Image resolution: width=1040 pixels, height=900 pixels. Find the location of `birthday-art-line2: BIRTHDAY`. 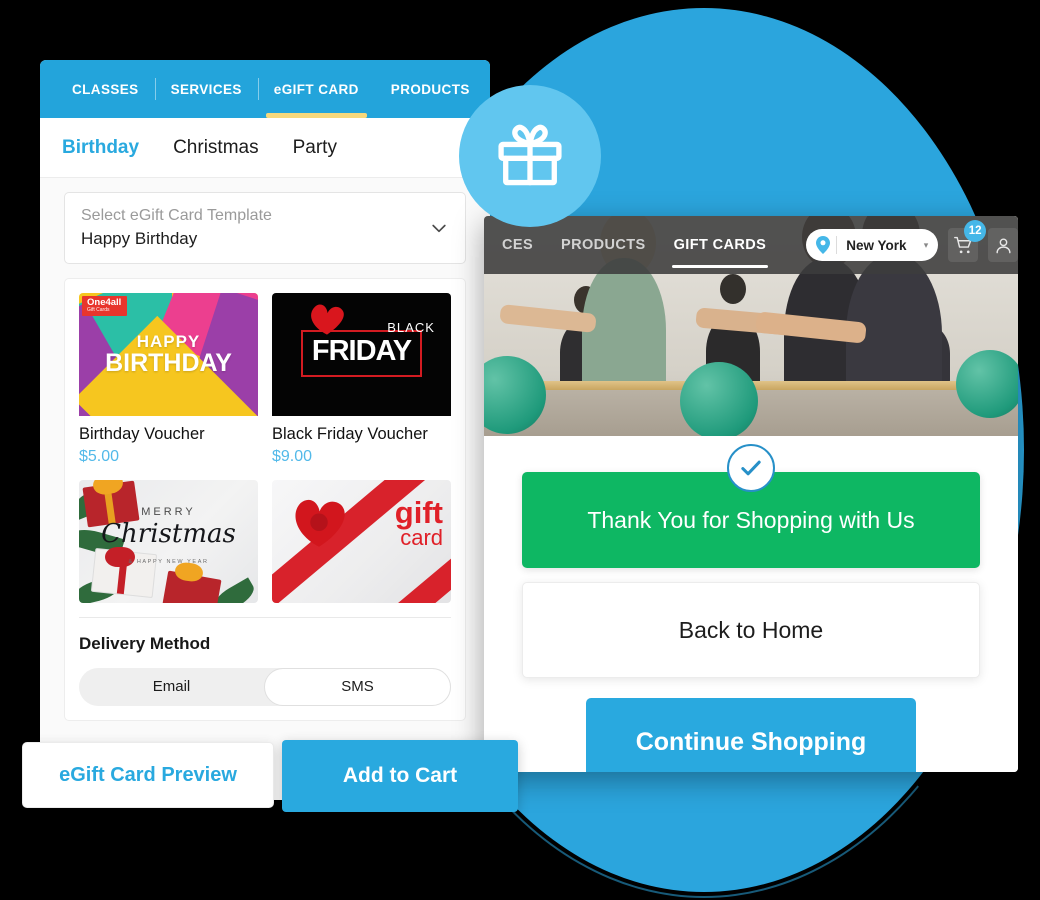

birthday-art-line2: BIRTHDAY is located at coordinates (168, 363).